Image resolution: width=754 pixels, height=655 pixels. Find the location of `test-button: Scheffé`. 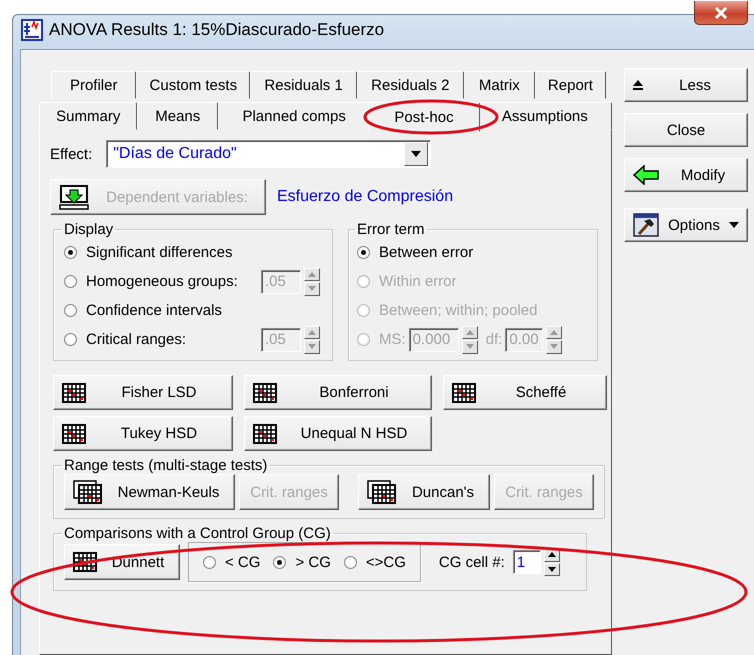

test-button: Scheffé is located at coordinates (525, 392).